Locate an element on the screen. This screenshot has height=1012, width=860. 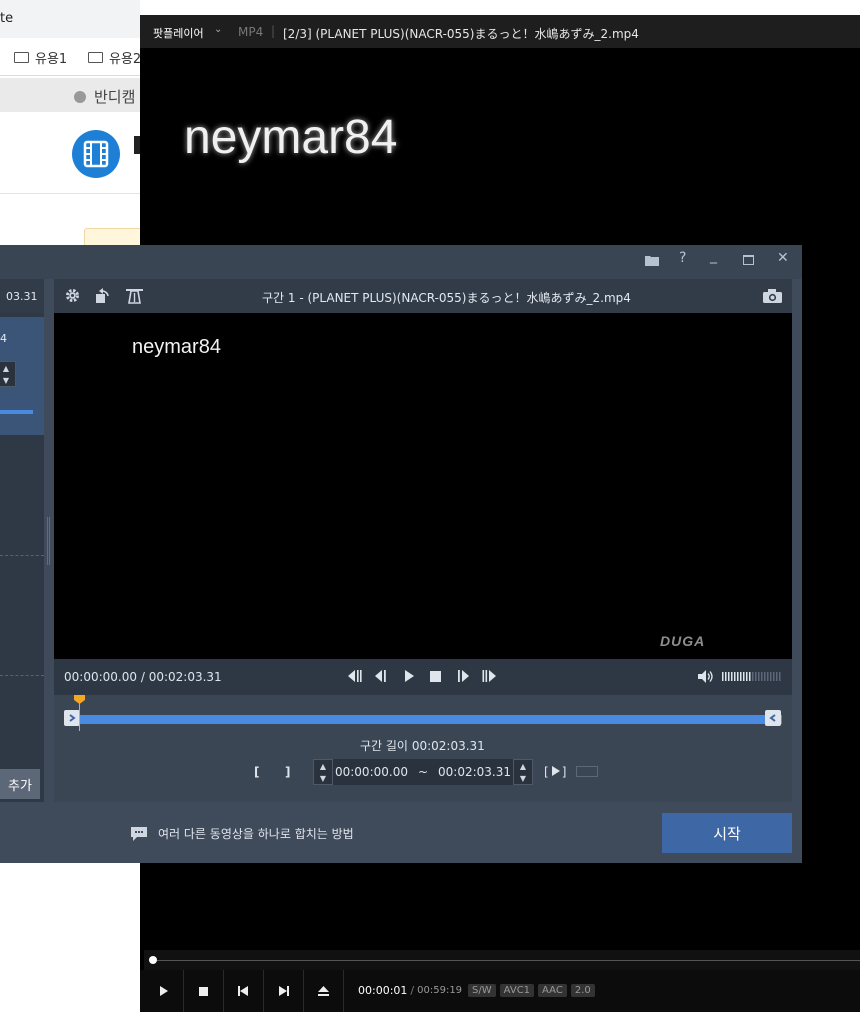
playback-bar: 00:00:00.00 / 00:02:03.31 is located at coordinates (423, 677).